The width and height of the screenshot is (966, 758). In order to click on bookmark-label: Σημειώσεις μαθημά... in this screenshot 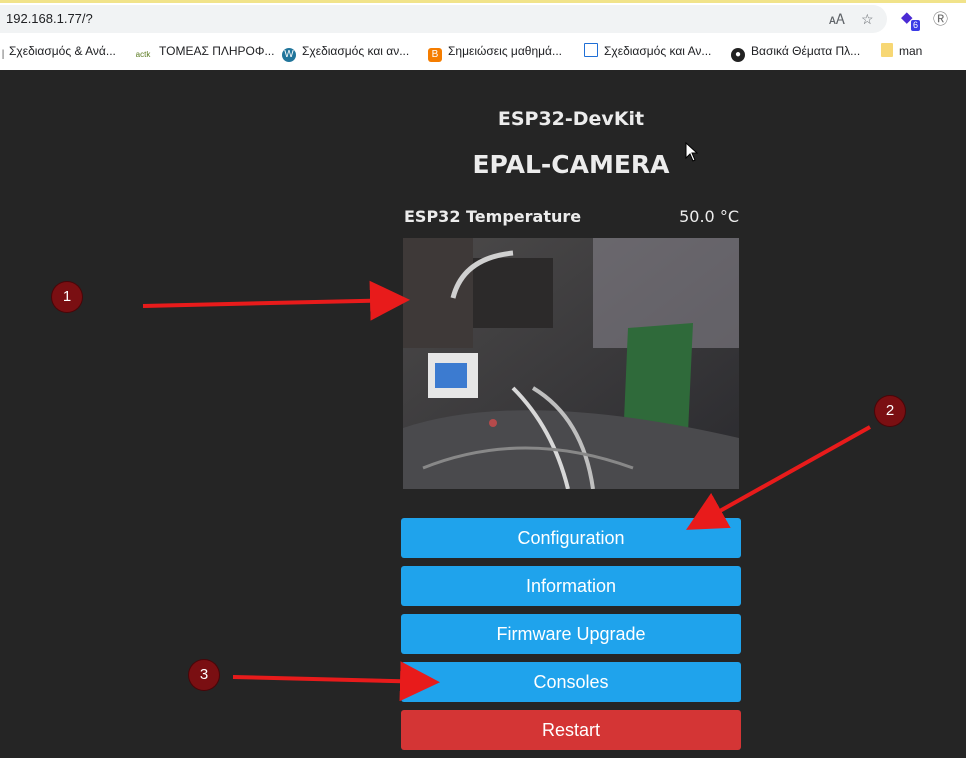, I will do `click(505, 51)`.